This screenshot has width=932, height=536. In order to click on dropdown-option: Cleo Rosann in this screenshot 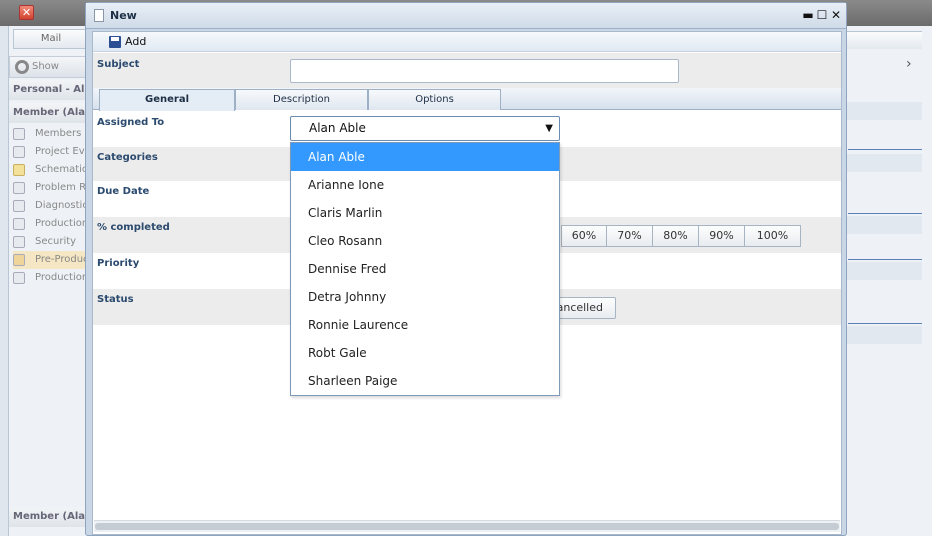, I will do `click(425, 241)`.